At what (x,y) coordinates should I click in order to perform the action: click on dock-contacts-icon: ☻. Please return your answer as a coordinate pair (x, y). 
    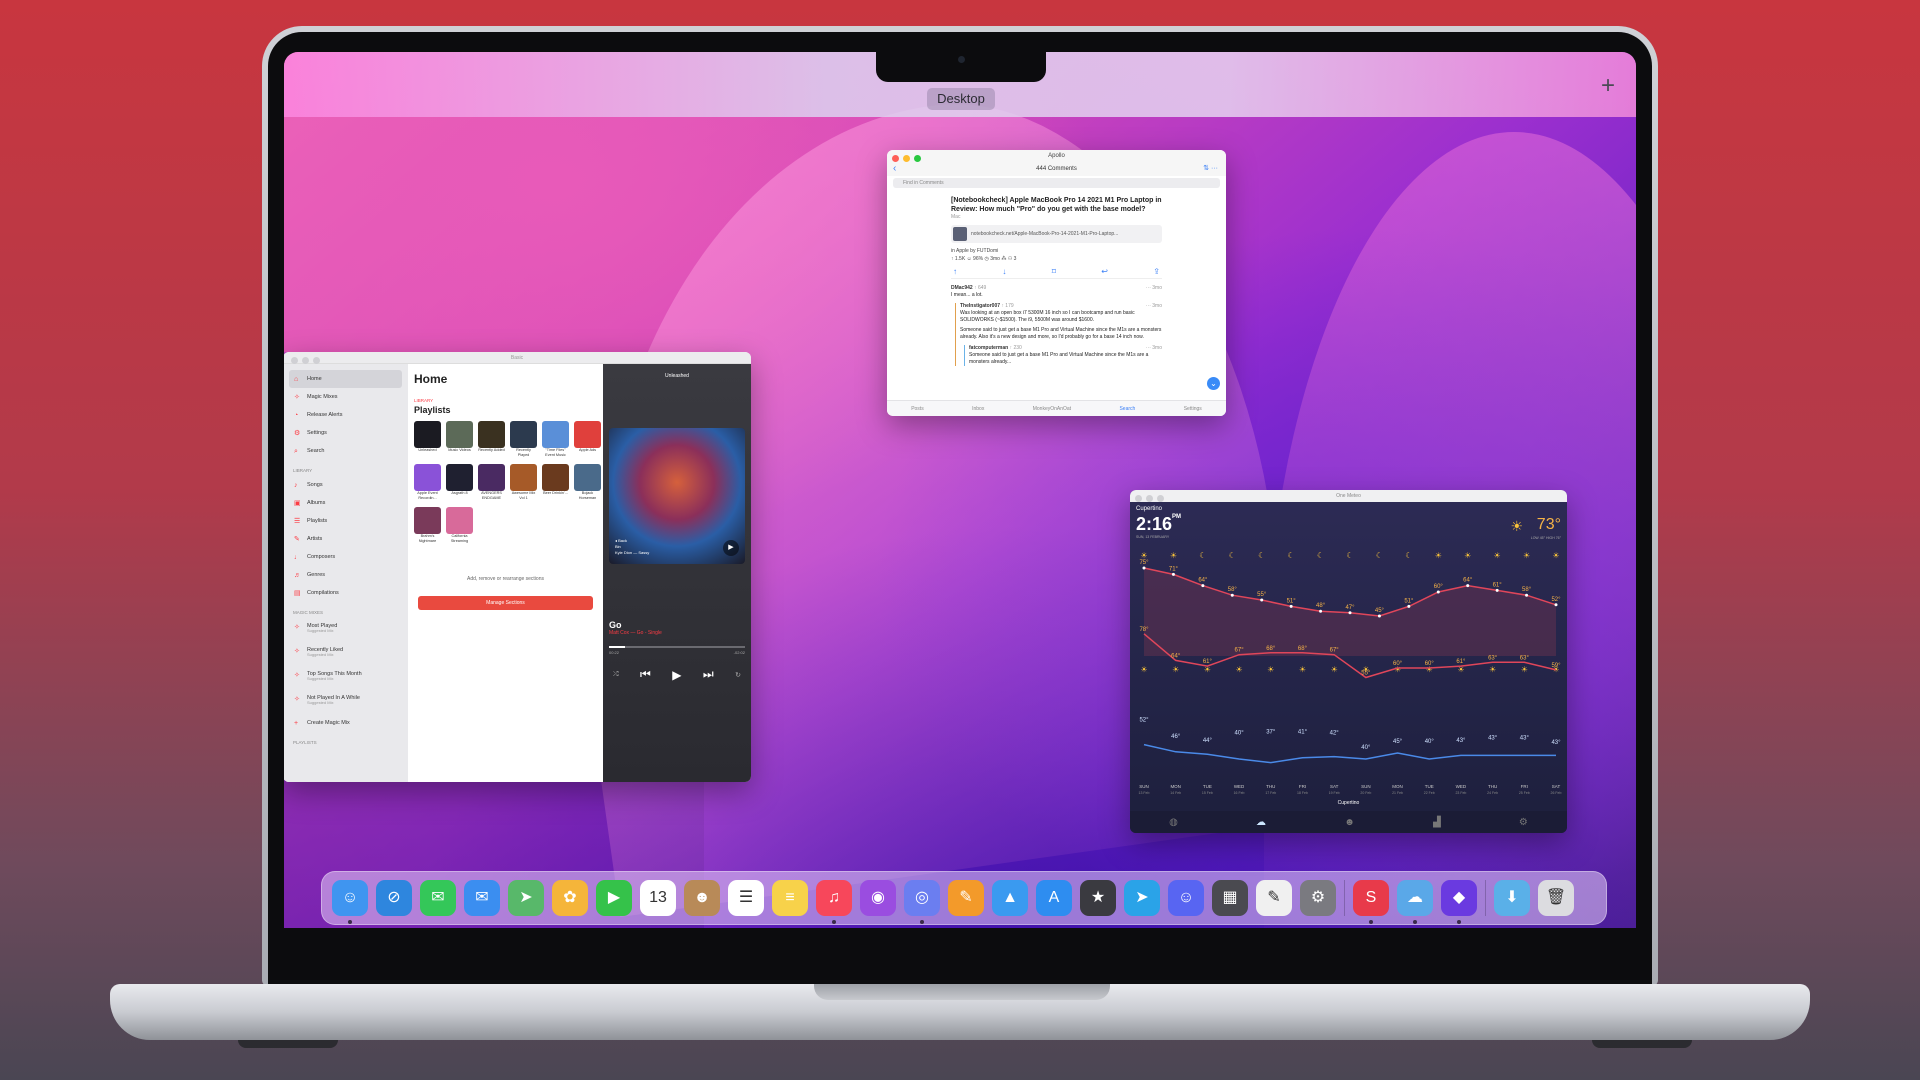
    Looking at the image, I should click on (702, 898).